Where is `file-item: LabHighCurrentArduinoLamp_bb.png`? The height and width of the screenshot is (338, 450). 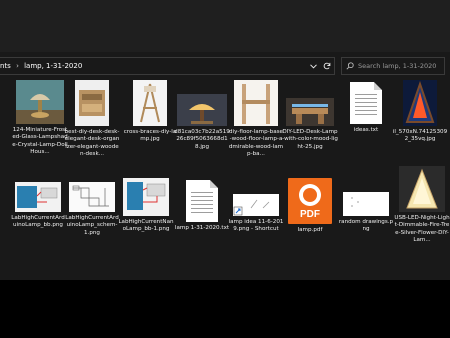
file-item: LabHighCurrentArduinoLamp_bb.png is located at coordinates (38, 204).